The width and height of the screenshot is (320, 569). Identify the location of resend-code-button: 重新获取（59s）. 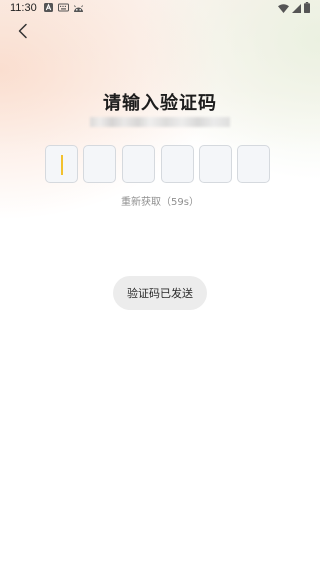
(160, 200).